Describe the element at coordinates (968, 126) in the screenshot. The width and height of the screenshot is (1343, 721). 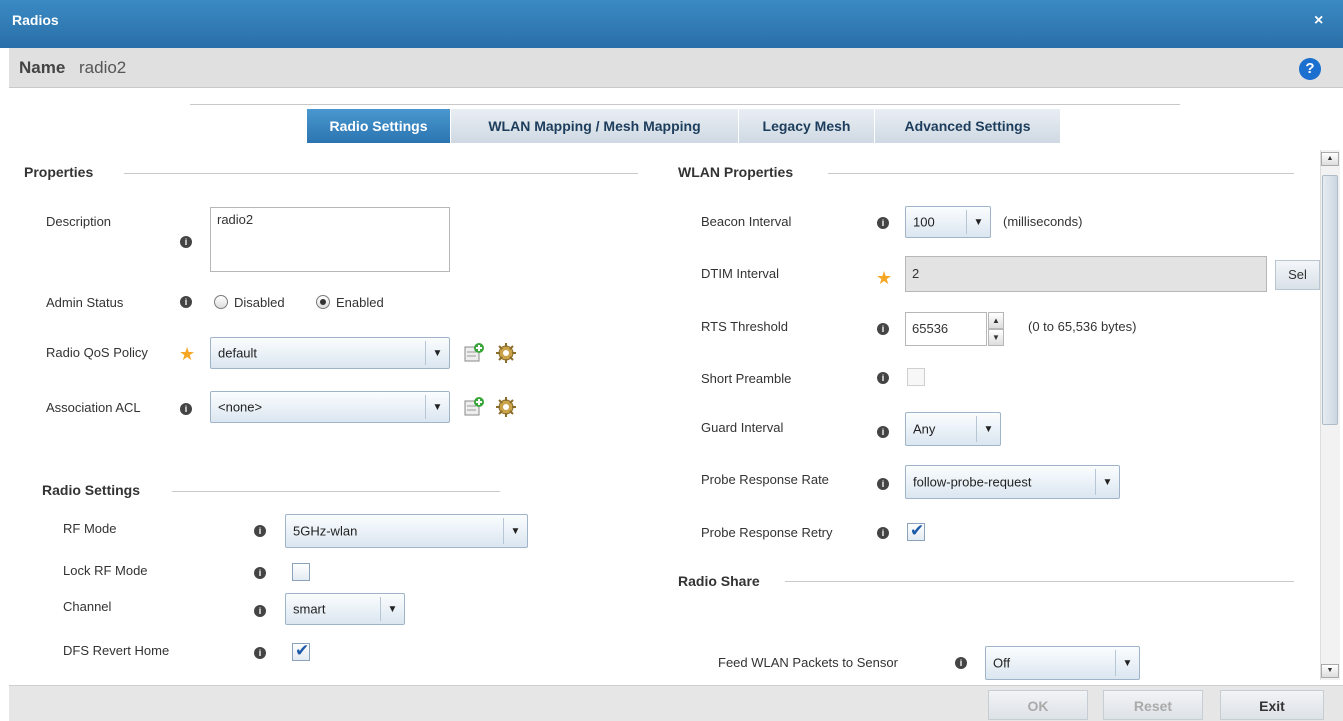
I see `tab-advanced-settings: Advanced Settings` at that location.